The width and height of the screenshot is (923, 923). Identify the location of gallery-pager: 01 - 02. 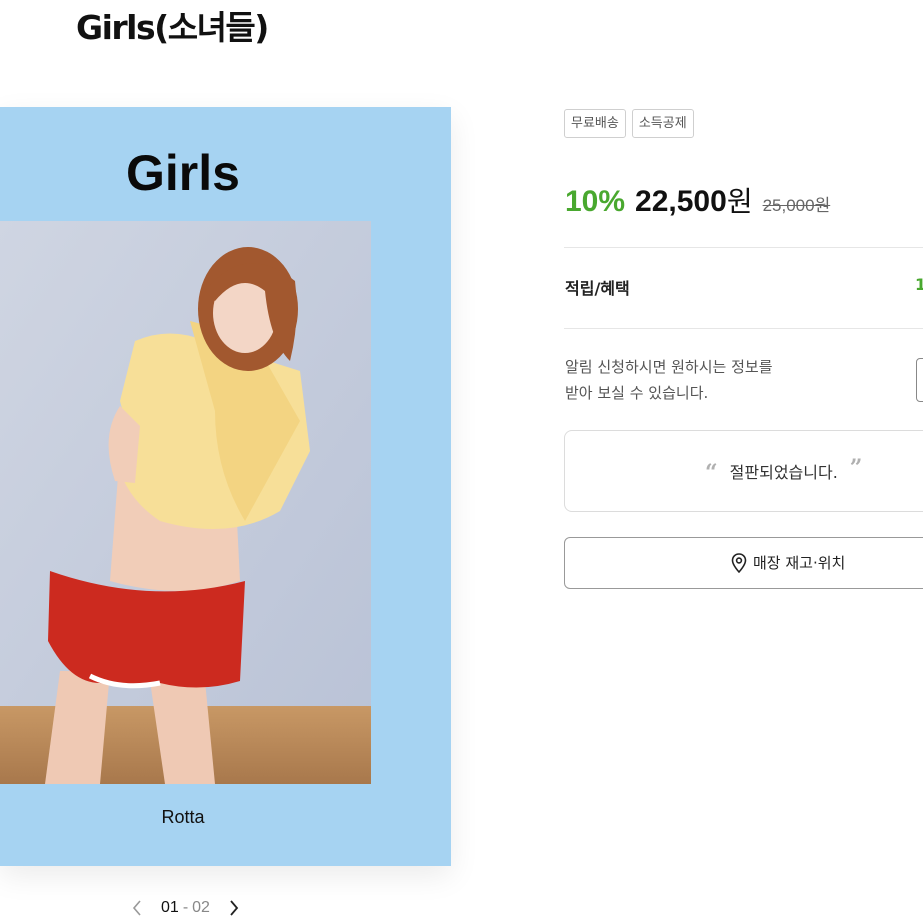
(185, 908).